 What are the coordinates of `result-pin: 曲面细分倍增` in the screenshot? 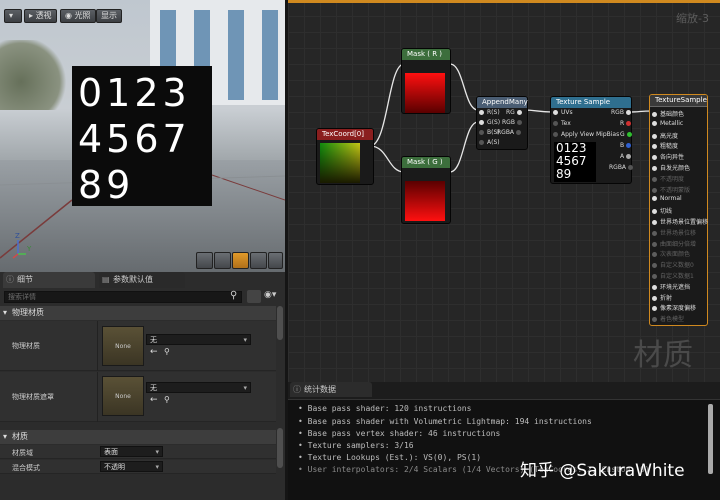 It's located at (674, 243).